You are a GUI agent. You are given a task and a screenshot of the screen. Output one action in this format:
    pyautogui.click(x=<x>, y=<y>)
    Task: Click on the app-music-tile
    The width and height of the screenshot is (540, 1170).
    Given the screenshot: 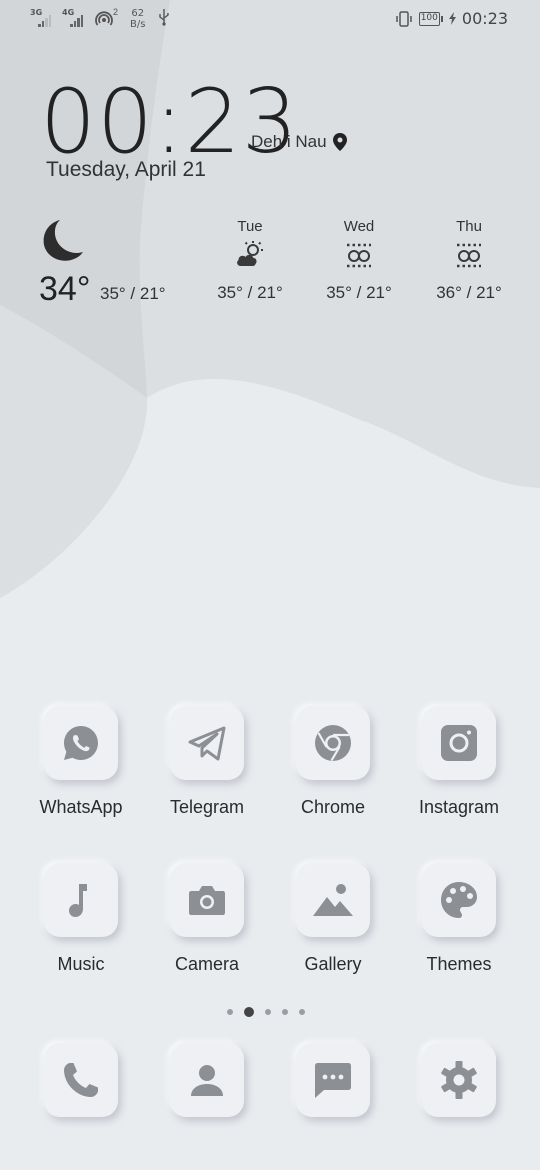 What is the action you would take?
    pyautogui.click(x=81, y=900)
    